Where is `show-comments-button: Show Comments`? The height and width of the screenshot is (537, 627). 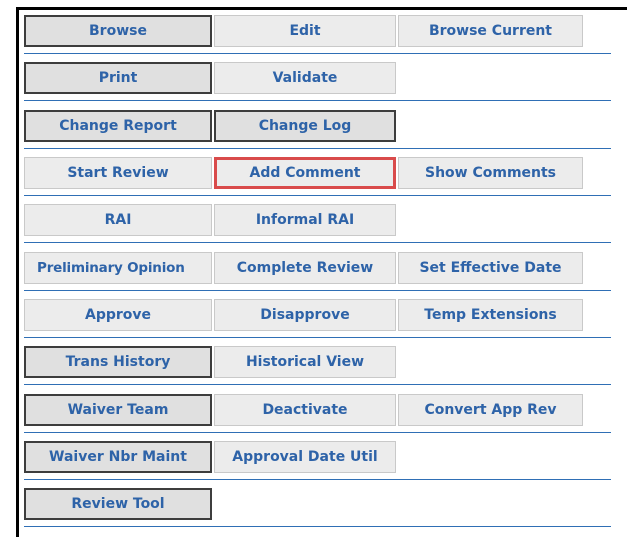 show-comments-button: Show Comments is located at coordinates (490, 173).